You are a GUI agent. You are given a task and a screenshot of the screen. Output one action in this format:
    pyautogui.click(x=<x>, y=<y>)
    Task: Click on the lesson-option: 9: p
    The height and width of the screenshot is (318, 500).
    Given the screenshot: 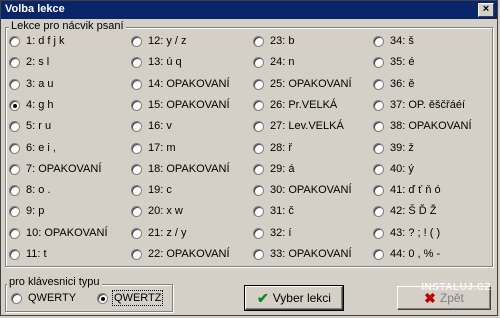 What is the action you would take?
    pyautogui.click(x=26, y=211)
    